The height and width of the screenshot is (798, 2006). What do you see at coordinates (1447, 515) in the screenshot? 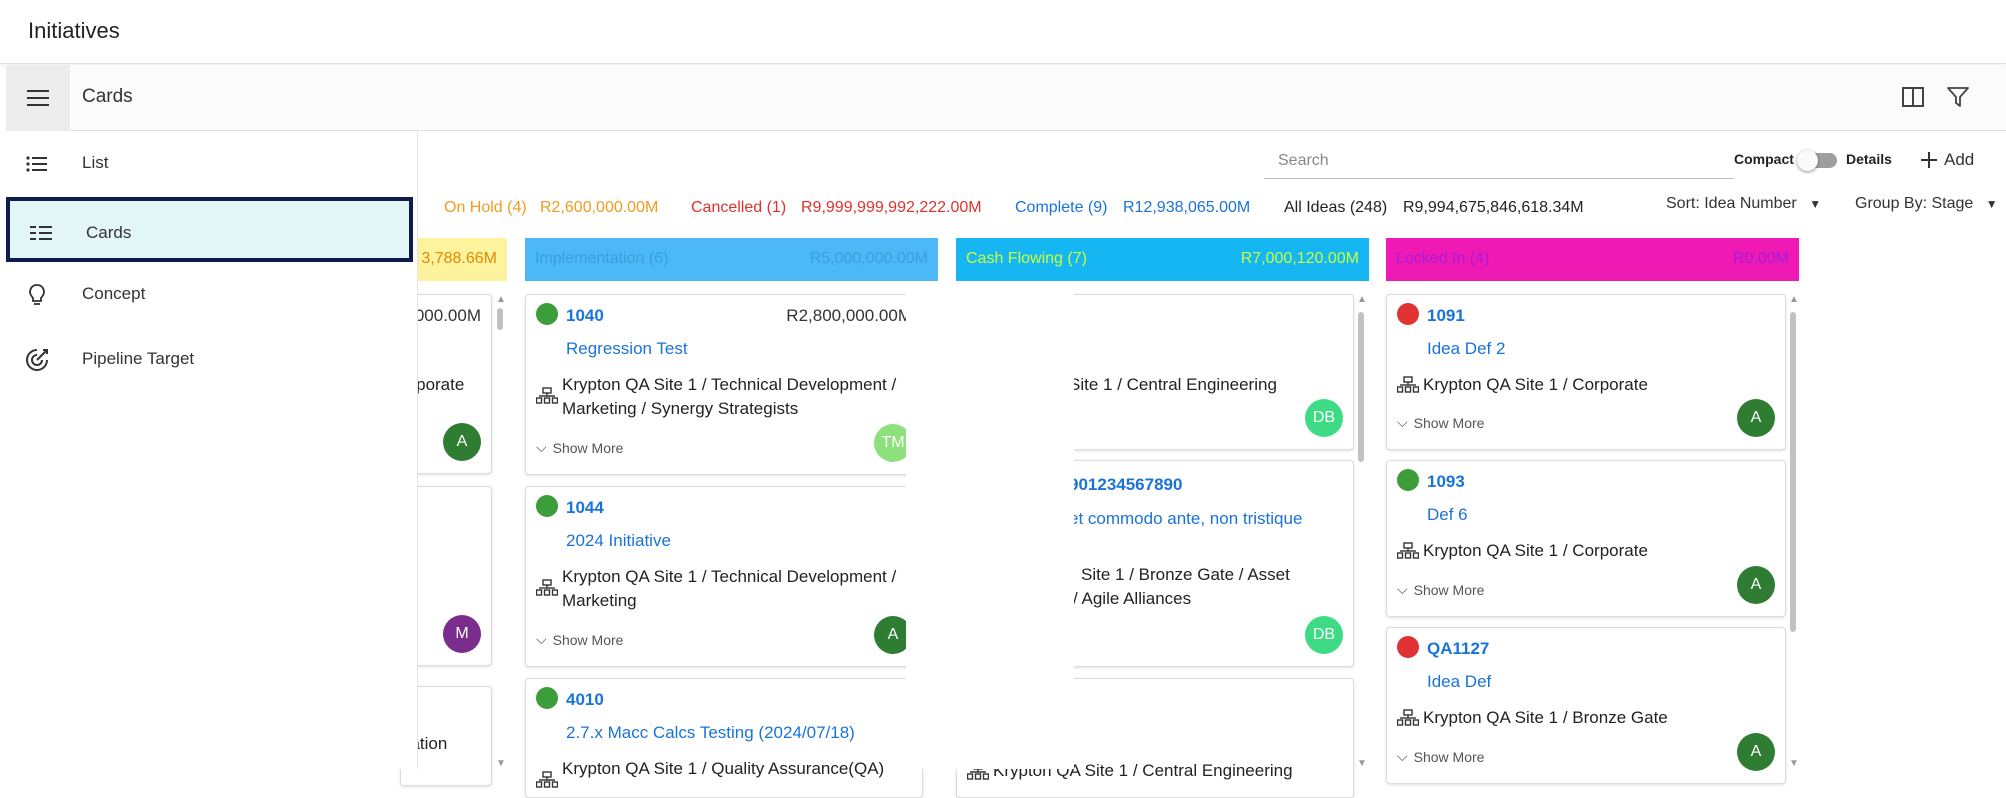
I see `card-name: Def 6` at bounding box center [1447, 515].